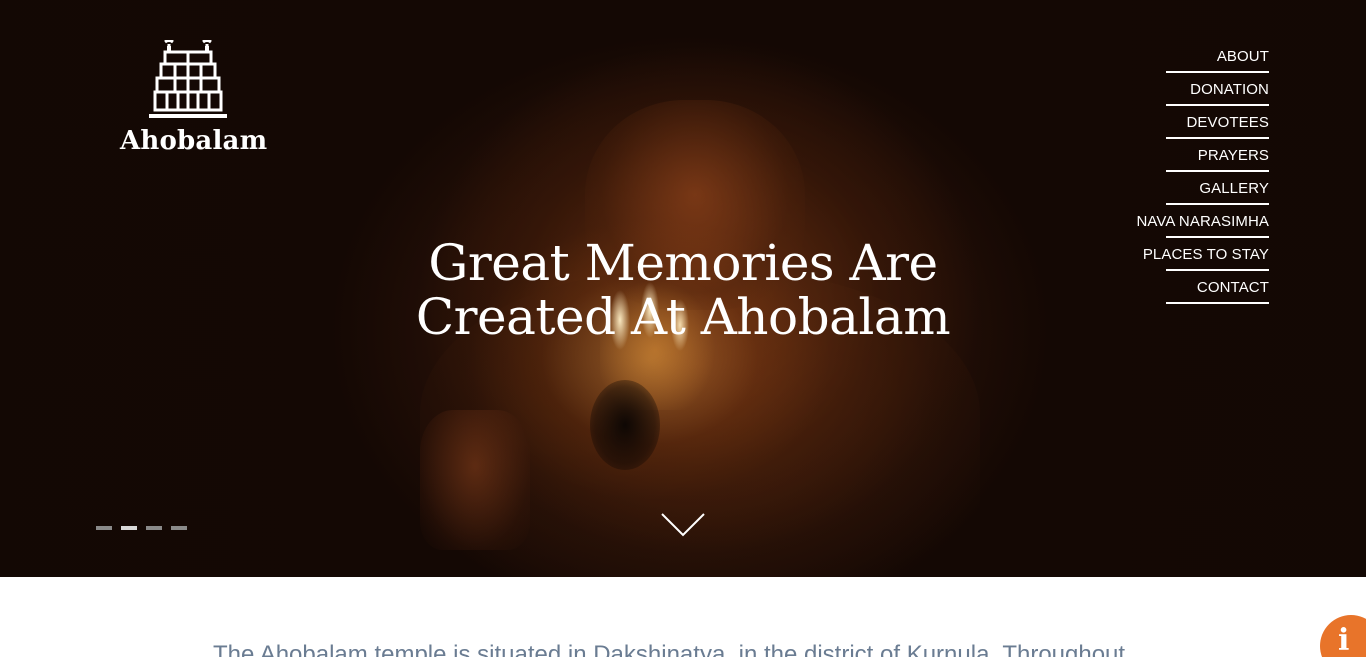 This screenshot has height=657, width=1366. I want to click on nav-item-donation: DONATION, so click(1194, 89).